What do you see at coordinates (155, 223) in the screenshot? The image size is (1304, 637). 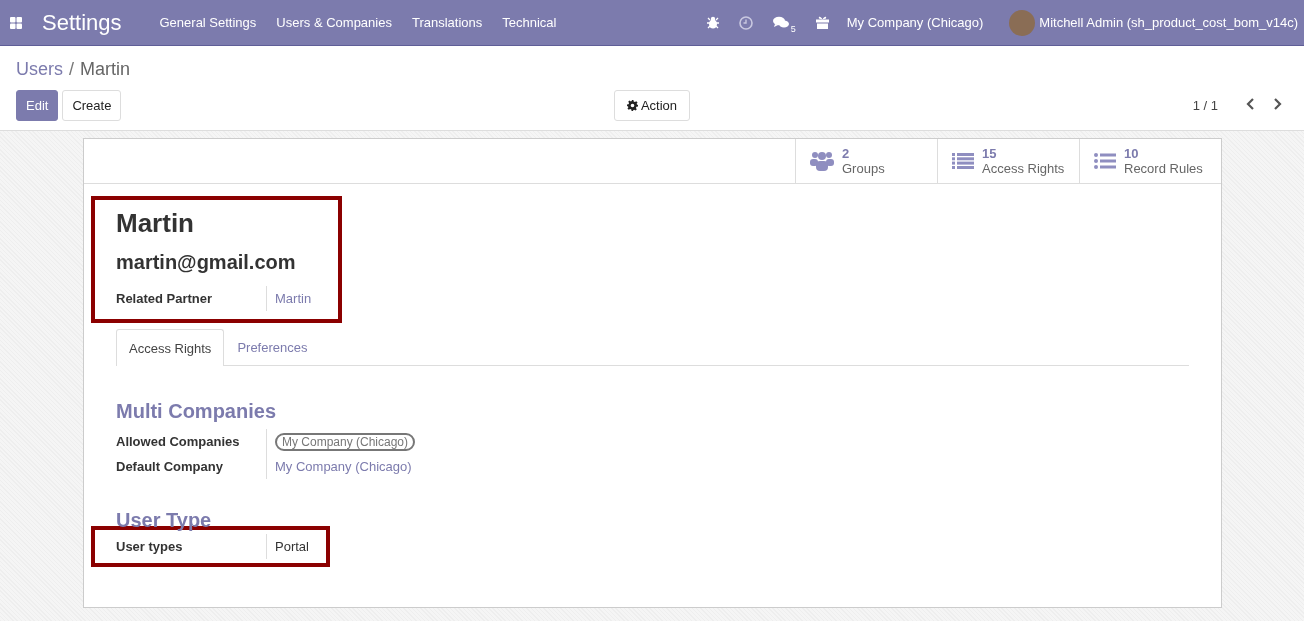 I see `user-name: Martin` at bounding box center [155, 223].